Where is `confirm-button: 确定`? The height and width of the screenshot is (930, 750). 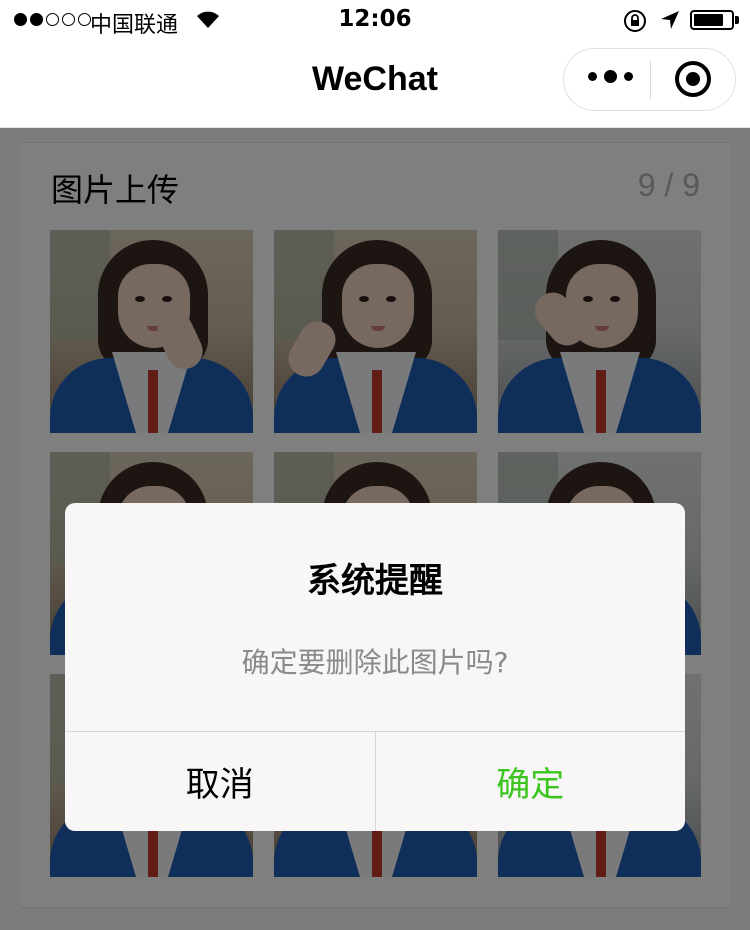
confirm-button: 确定 is located at coordinates (531, 781).